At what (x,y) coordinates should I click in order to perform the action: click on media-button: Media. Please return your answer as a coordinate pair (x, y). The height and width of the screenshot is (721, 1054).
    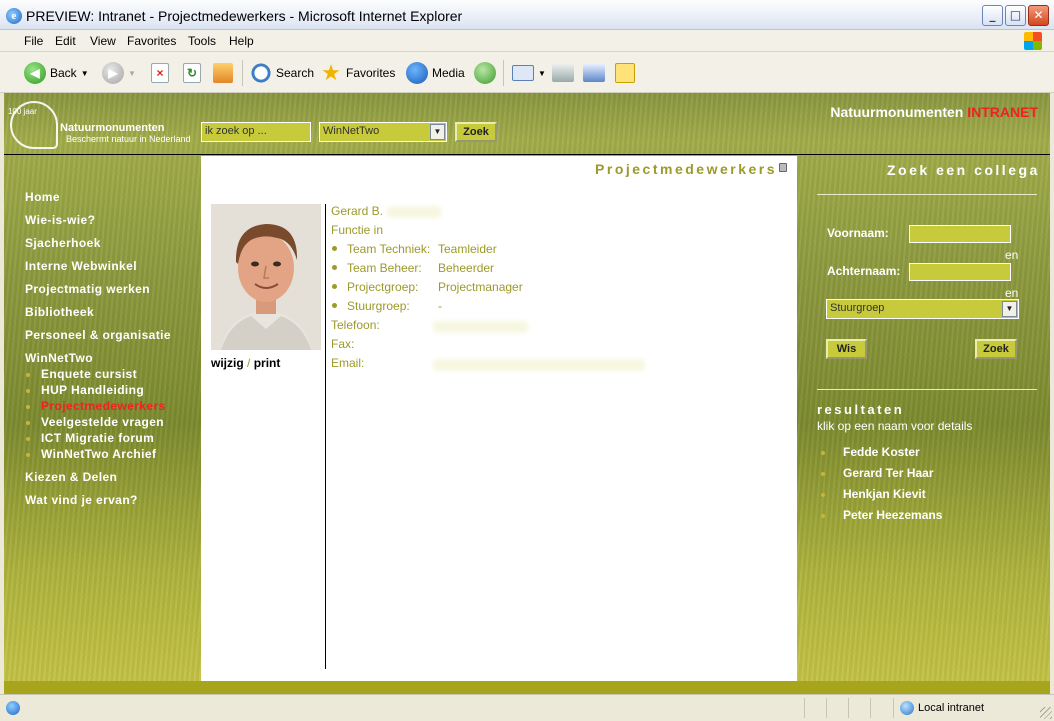
    Looking at the image, I should click on (435, 73).